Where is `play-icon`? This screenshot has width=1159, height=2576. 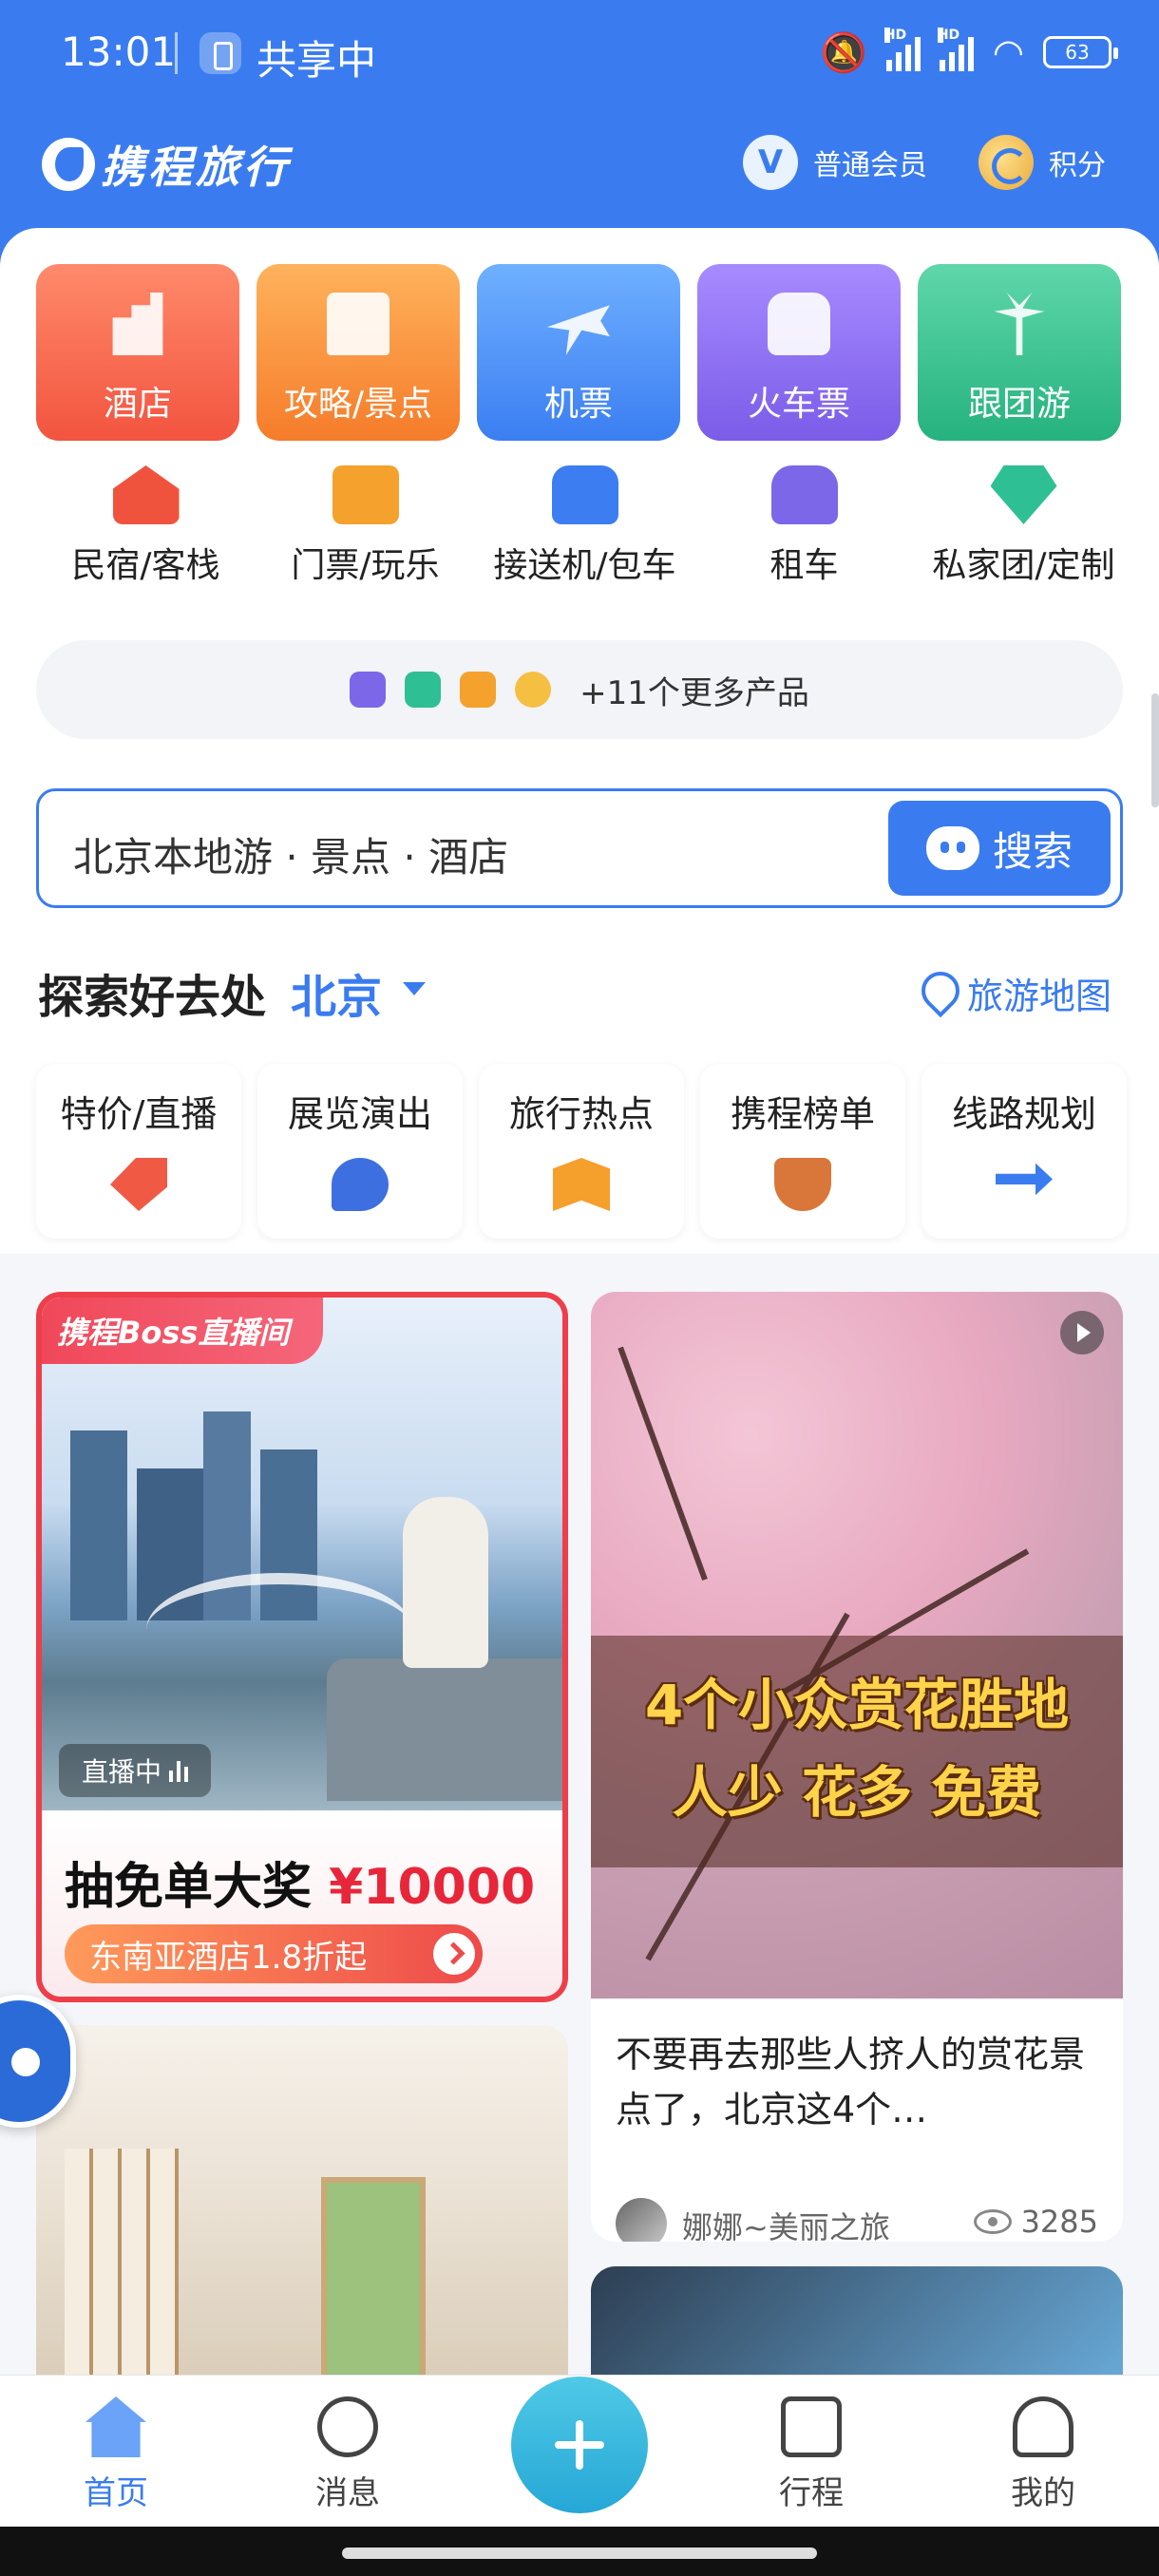 play-icon is located at coordinates (1082, 1332).